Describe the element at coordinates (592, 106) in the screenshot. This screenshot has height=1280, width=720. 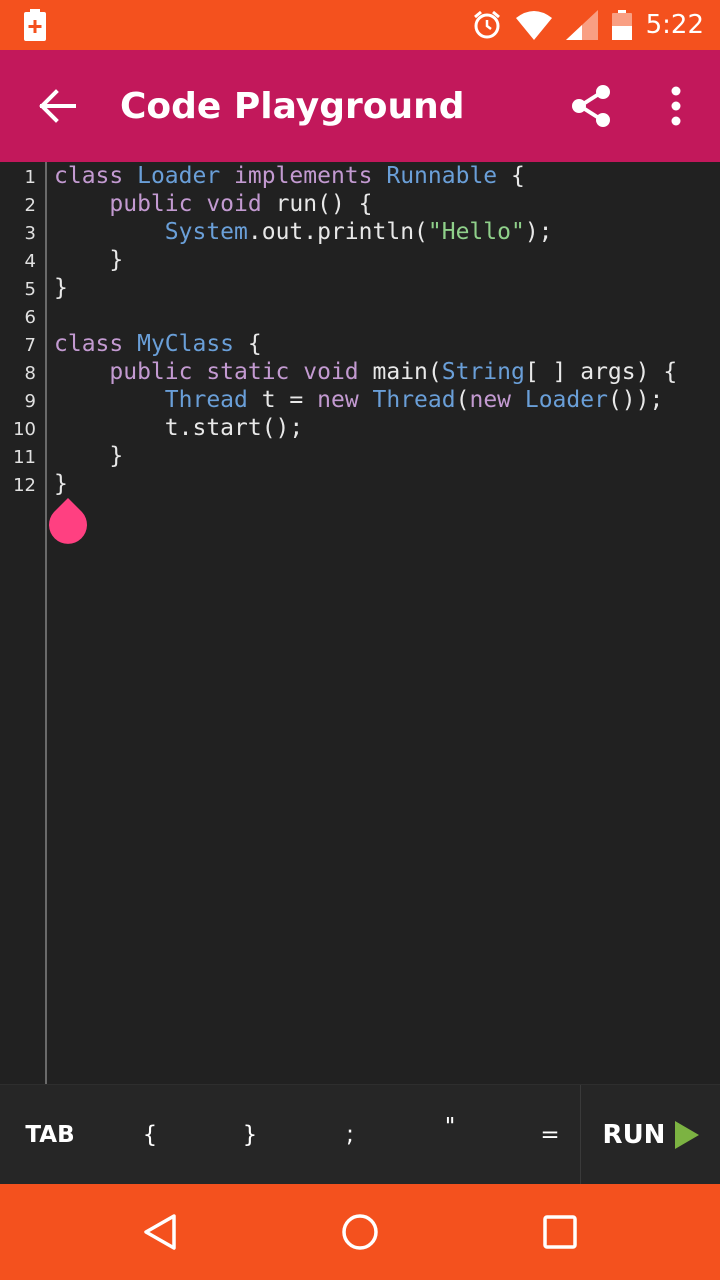
I see `share-icon` at that location.